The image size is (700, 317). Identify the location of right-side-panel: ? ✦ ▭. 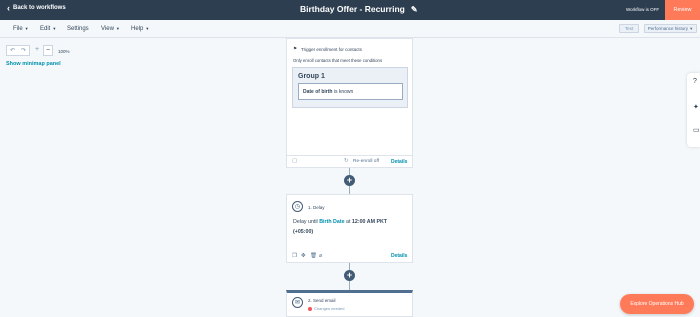
(693, 110).